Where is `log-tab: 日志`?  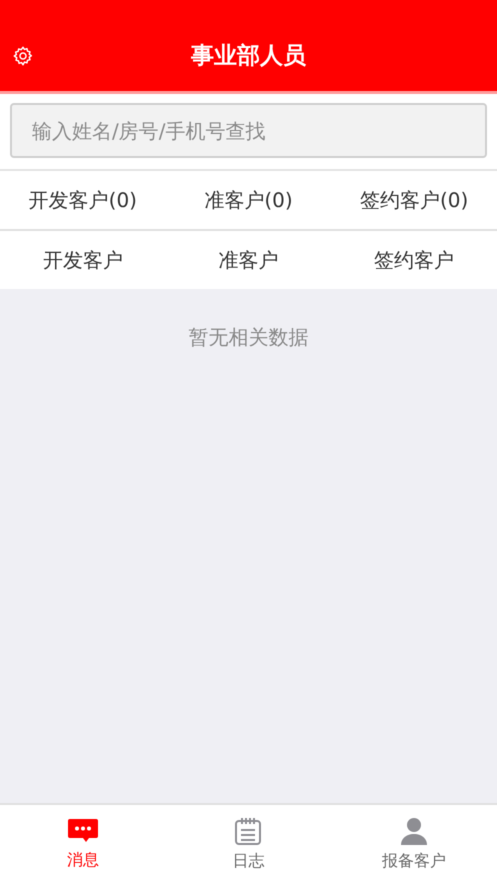 log-tab: 日志 is located at coordinates (249, 844).